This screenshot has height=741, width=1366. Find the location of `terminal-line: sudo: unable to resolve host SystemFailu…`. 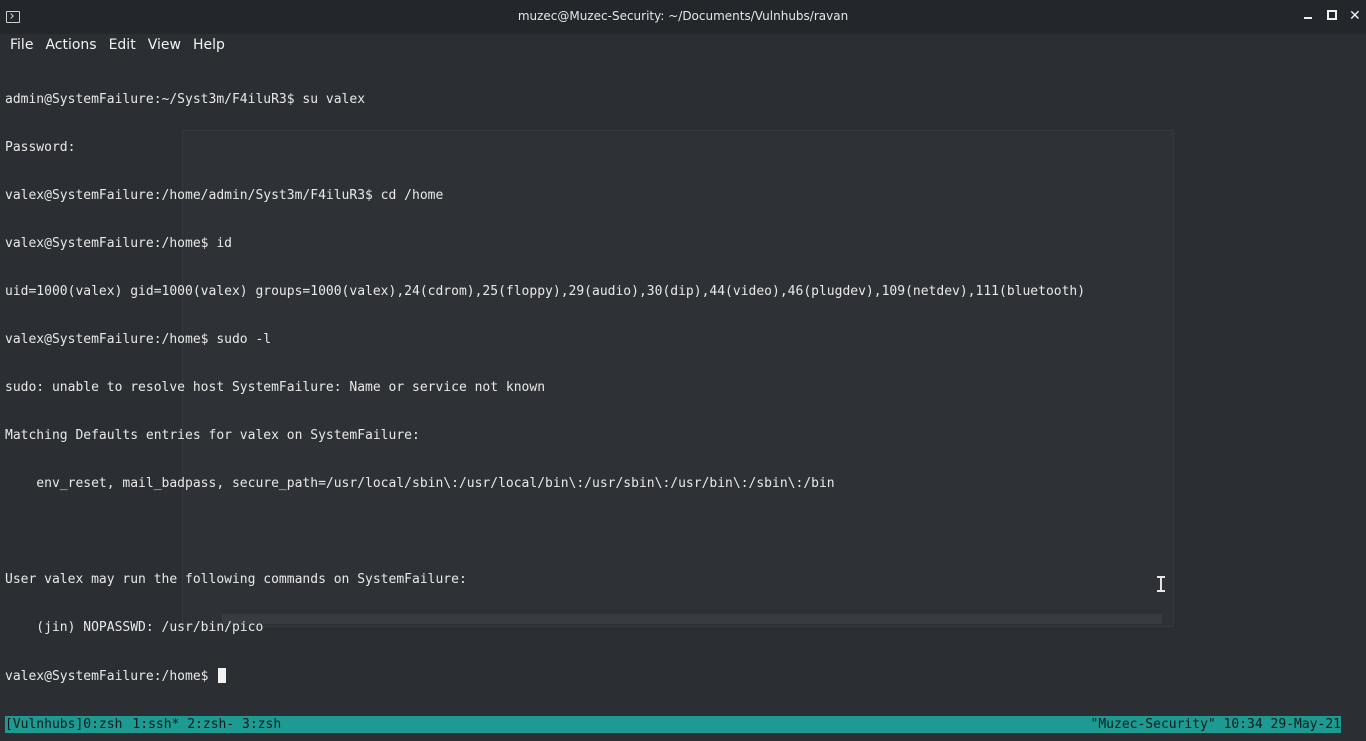

terminal-line: sudo: unable to resolve host SystemFailu… is located at coordinates (275, 387).